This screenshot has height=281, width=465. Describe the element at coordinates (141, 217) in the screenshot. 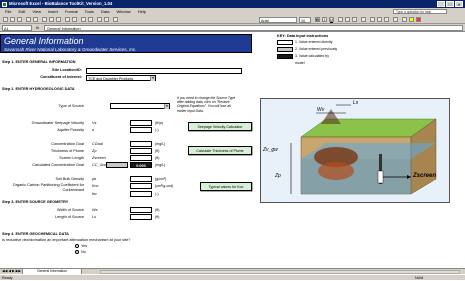

I see `source-length-input` at that location.